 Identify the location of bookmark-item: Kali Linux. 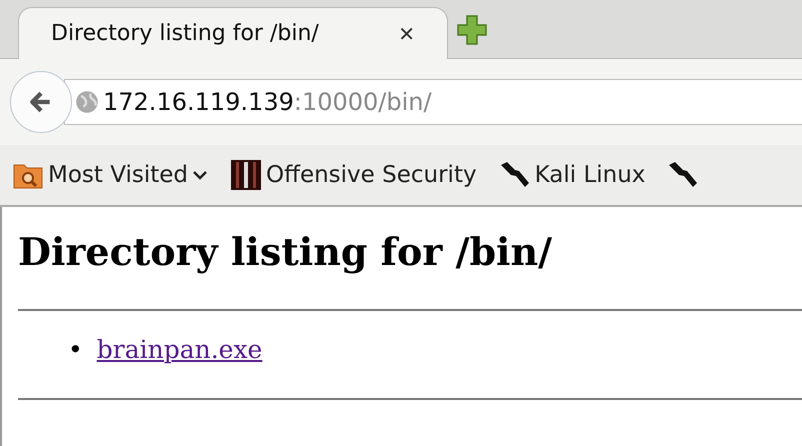
(572, 175).